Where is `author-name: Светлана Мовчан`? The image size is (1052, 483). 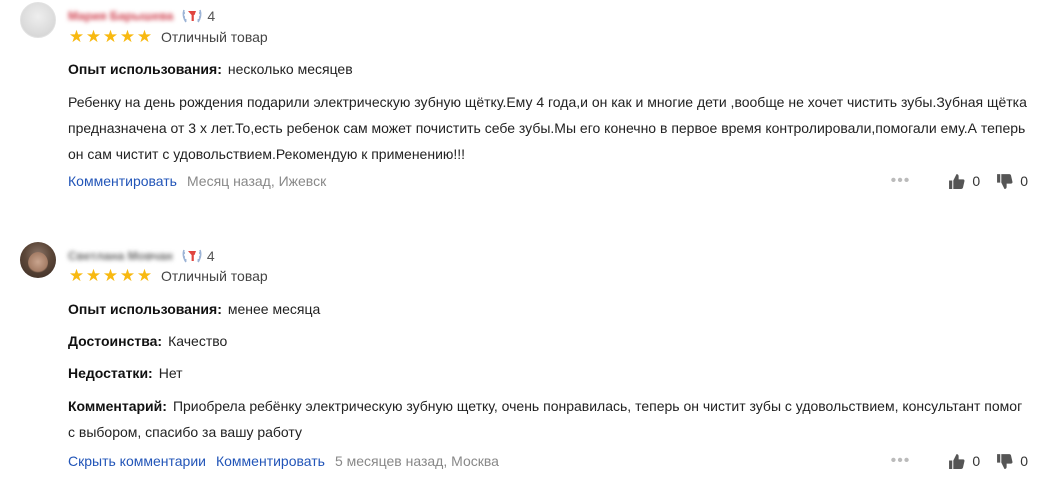 author-name: Светлана Мовчан is located at coordinates (120, 256).